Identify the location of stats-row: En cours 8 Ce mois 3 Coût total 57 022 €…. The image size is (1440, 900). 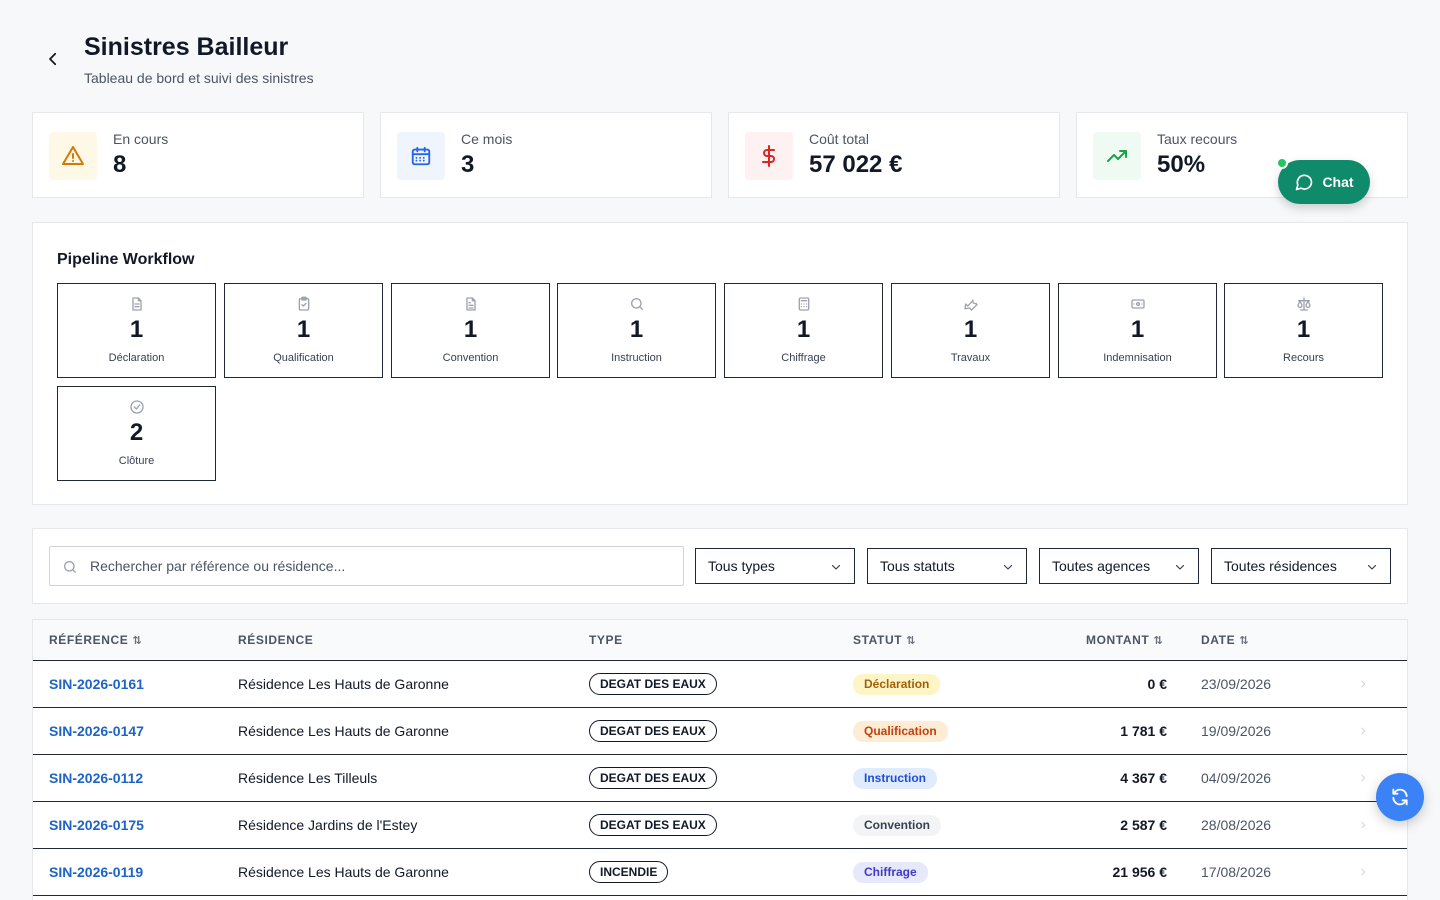
(720, 155).